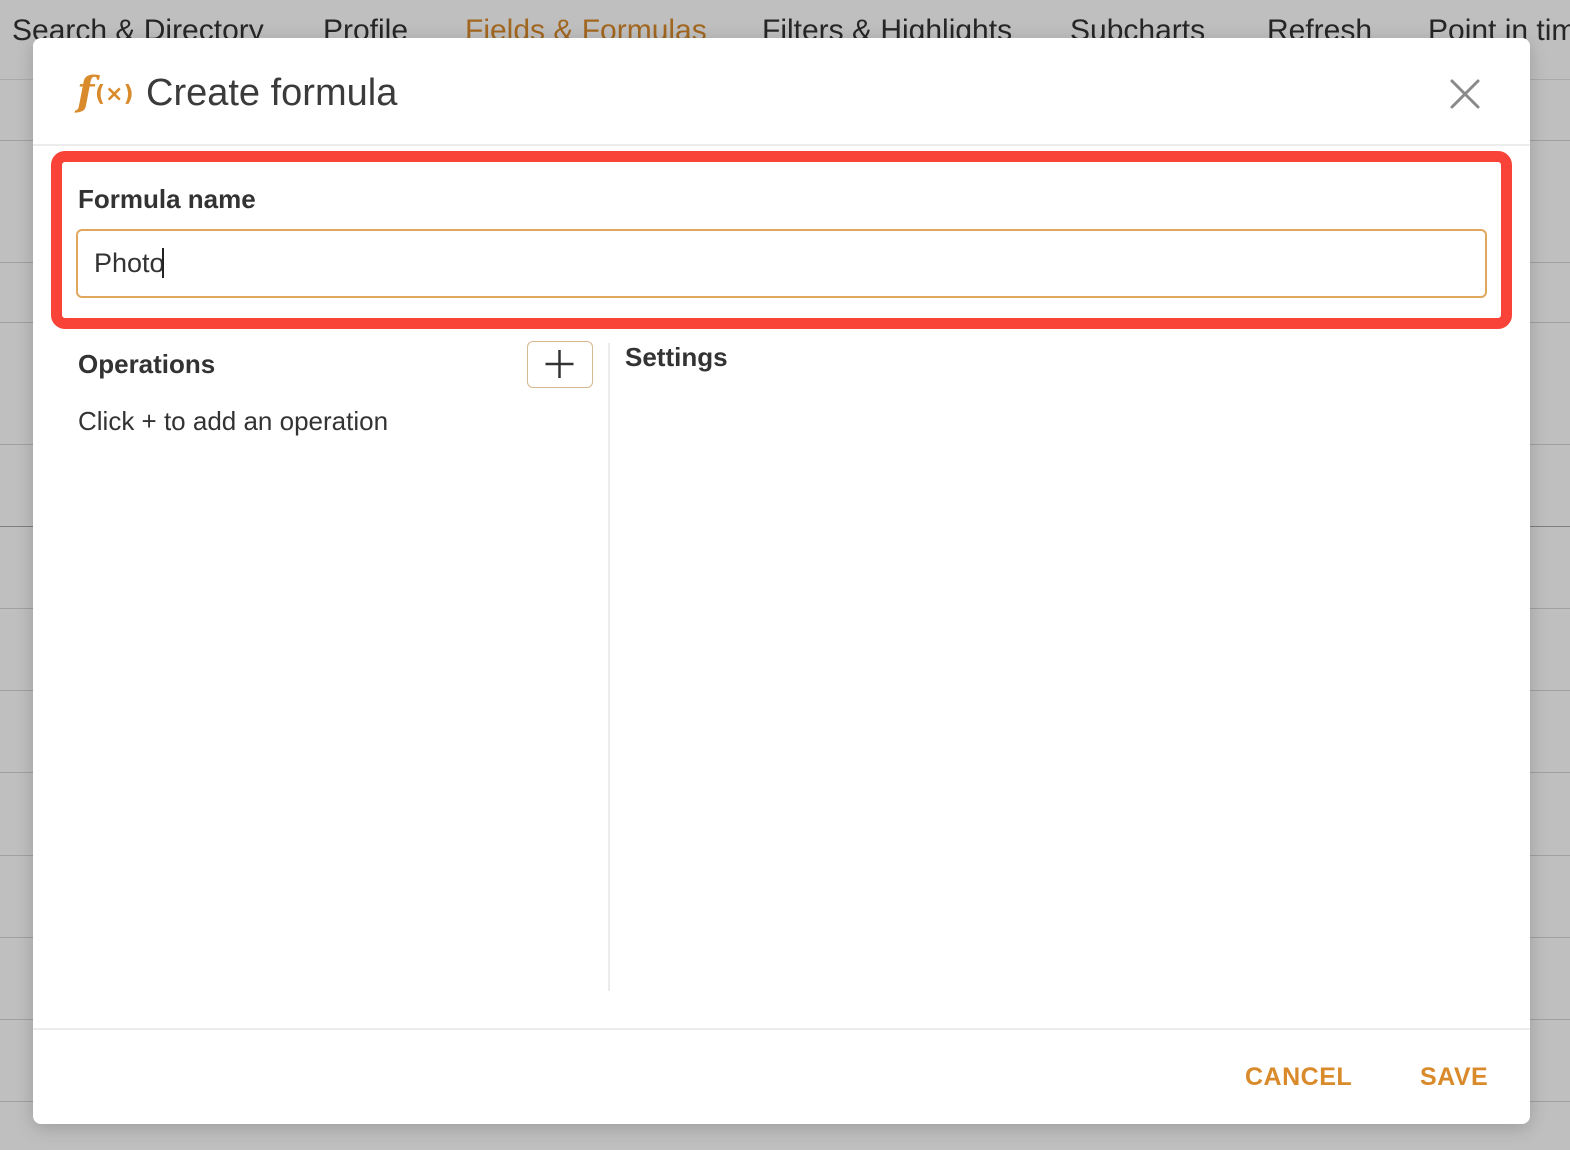 Image resolution: width=1570 pixels, height=1150 pixels. What do you see at coordinates (1298, 1077) in the screenshot?
I see `cancel-button: CANCEL` at bounding box center [1298, 1077].